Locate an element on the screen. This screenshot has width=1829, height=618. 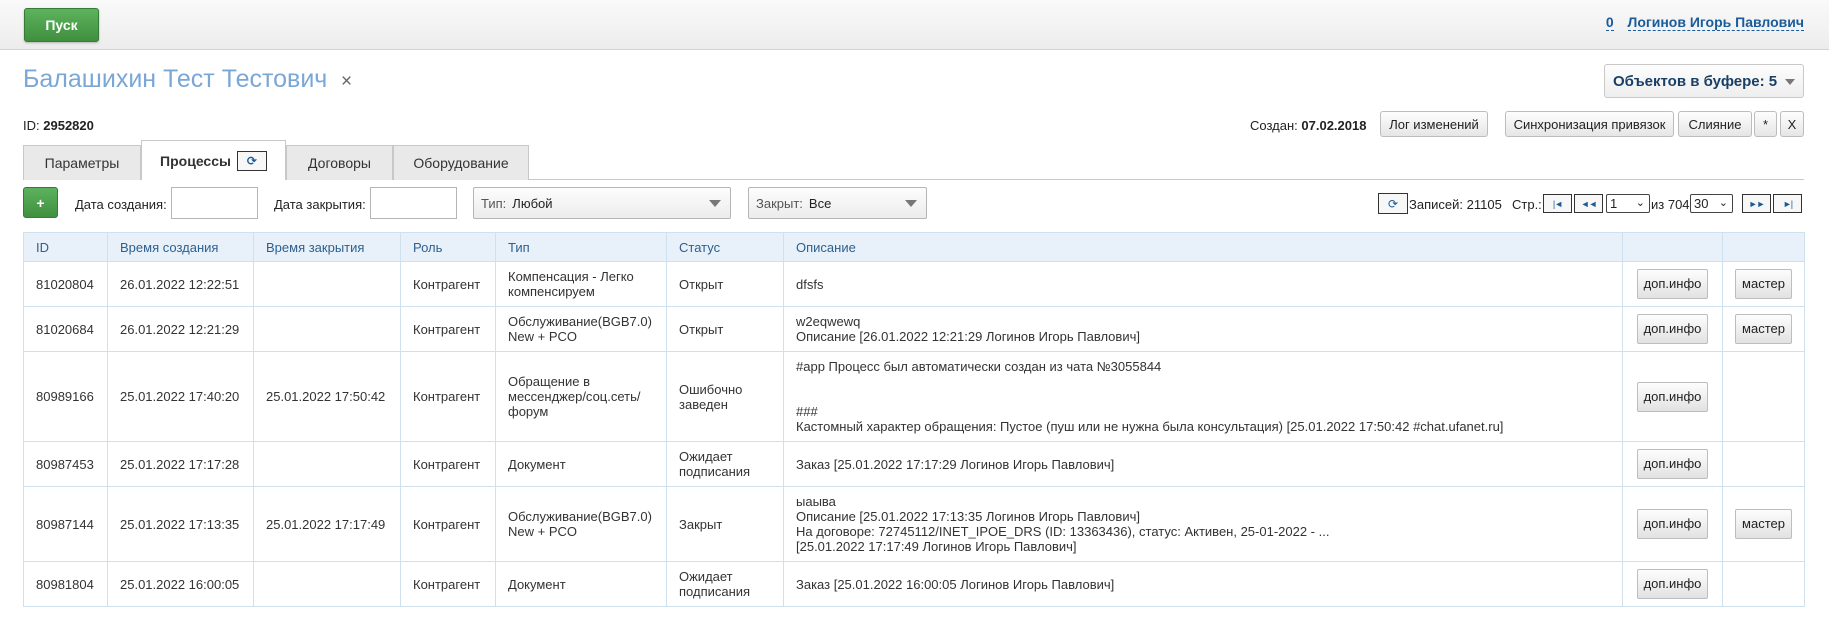
created-label: Создан: is located at coordinates (1274, 125).